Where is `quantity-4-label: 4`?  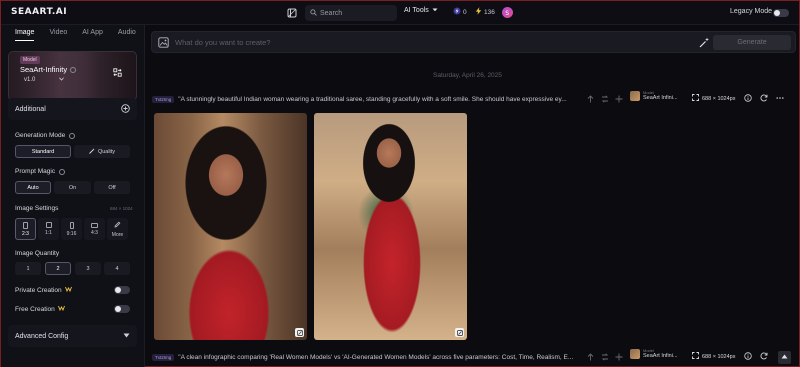 quantity-4-label: 4 is located at coordinates (117, 268).